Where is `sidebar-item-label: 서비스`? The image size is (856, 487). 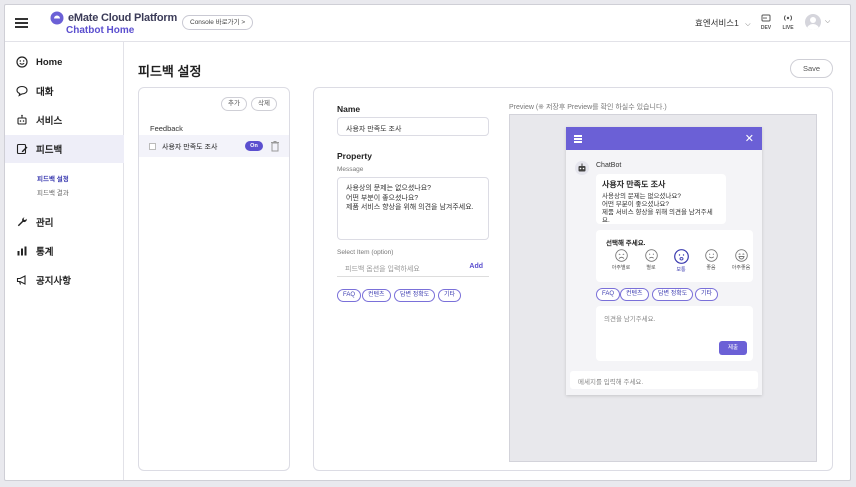 sidebar-item-label: 서비스 is located at coordinates (49, 121).